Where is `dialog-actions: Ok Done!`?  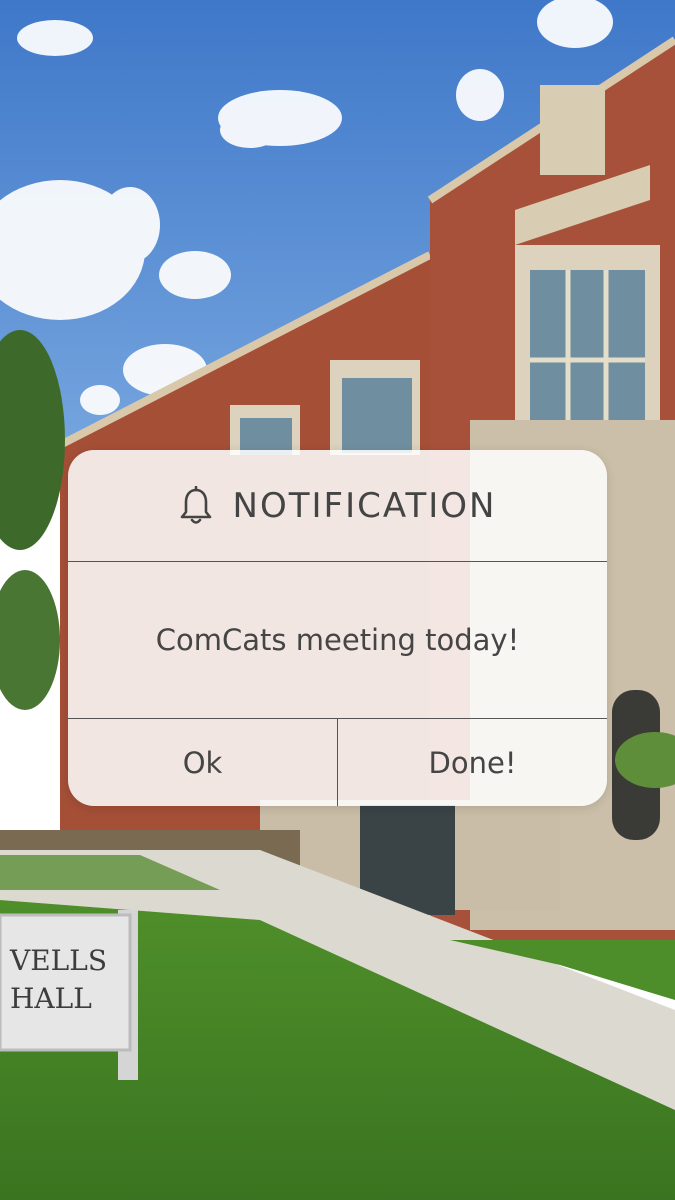 dialog-actions: Ok Done! is located at coordinates (337, 762).